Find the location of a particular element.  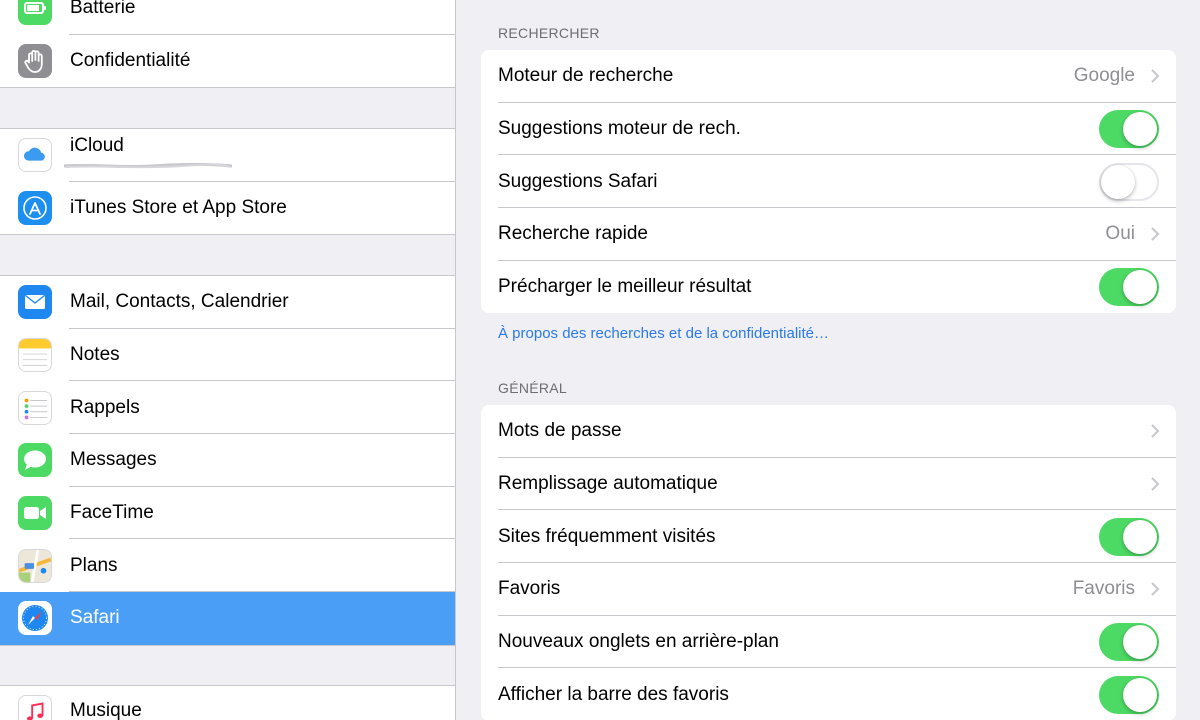

sidebar-item-safari: Safari is located at coordinates (227, 618).